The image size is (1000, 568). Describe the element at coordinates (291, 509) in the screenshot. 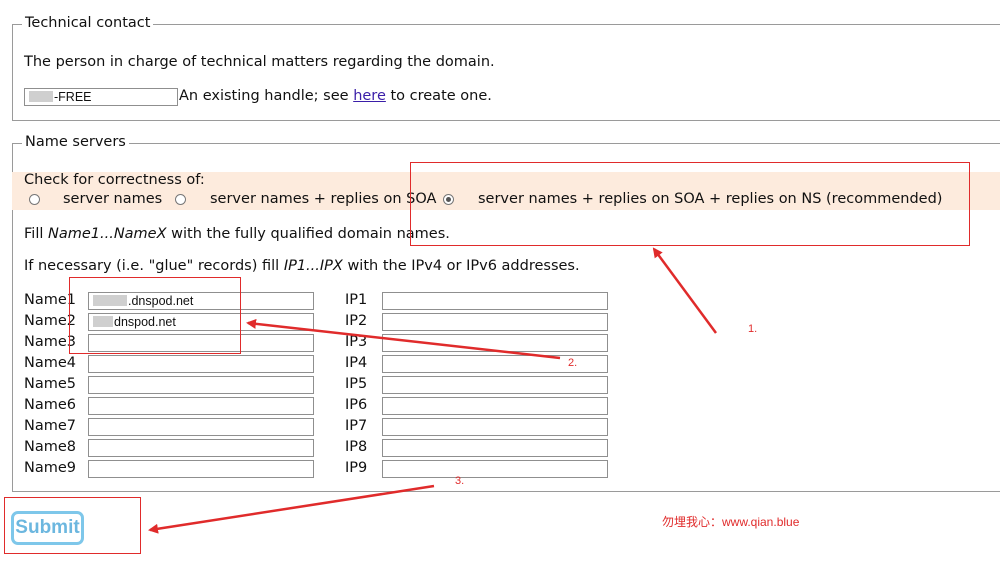

I see `arrow-step3` at that location.